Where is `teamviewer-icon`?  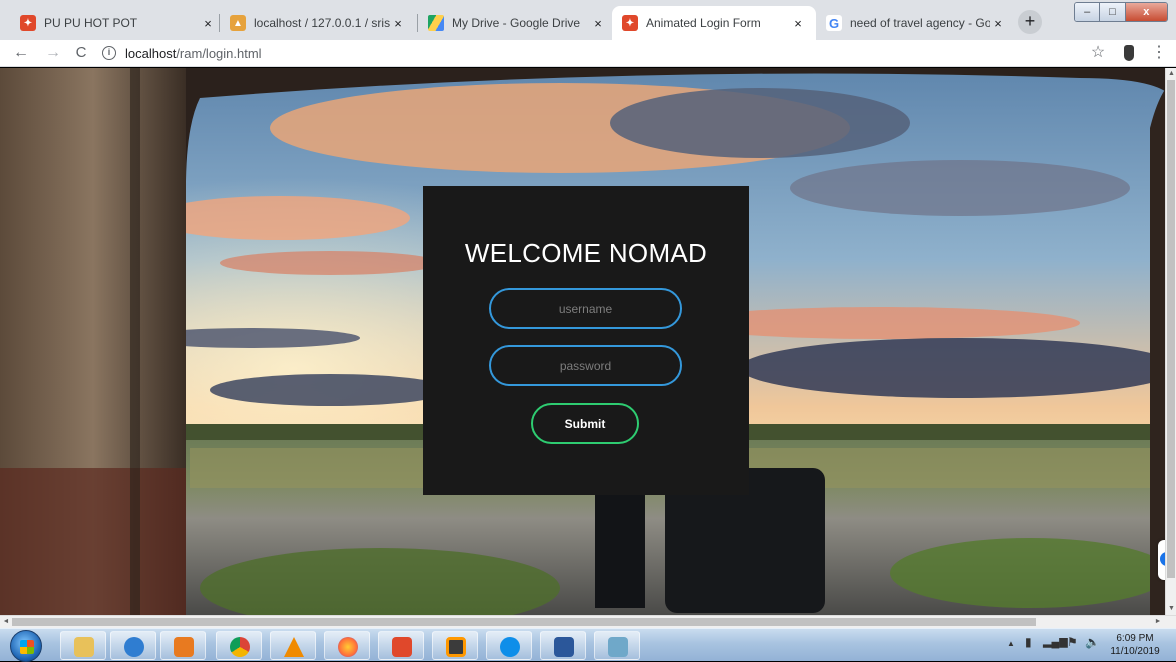
teamviewer-icon is located at coordinates (510, 647).